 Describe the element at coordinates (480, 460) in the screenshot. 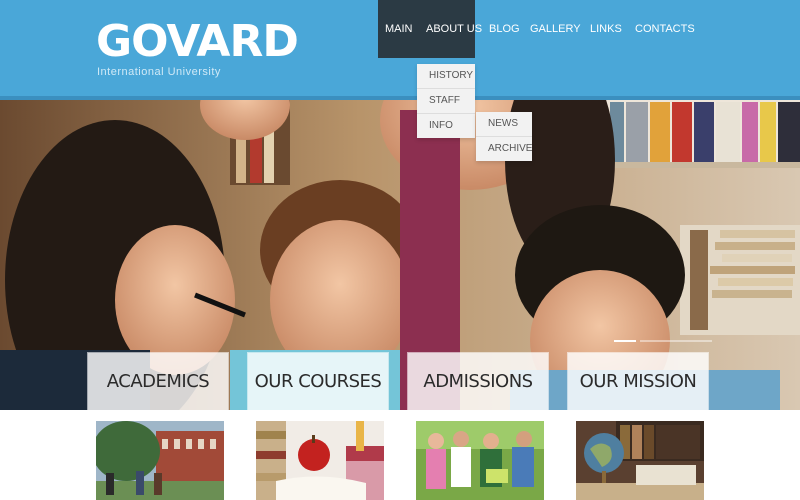

I see `students-grass-photo` at that location.